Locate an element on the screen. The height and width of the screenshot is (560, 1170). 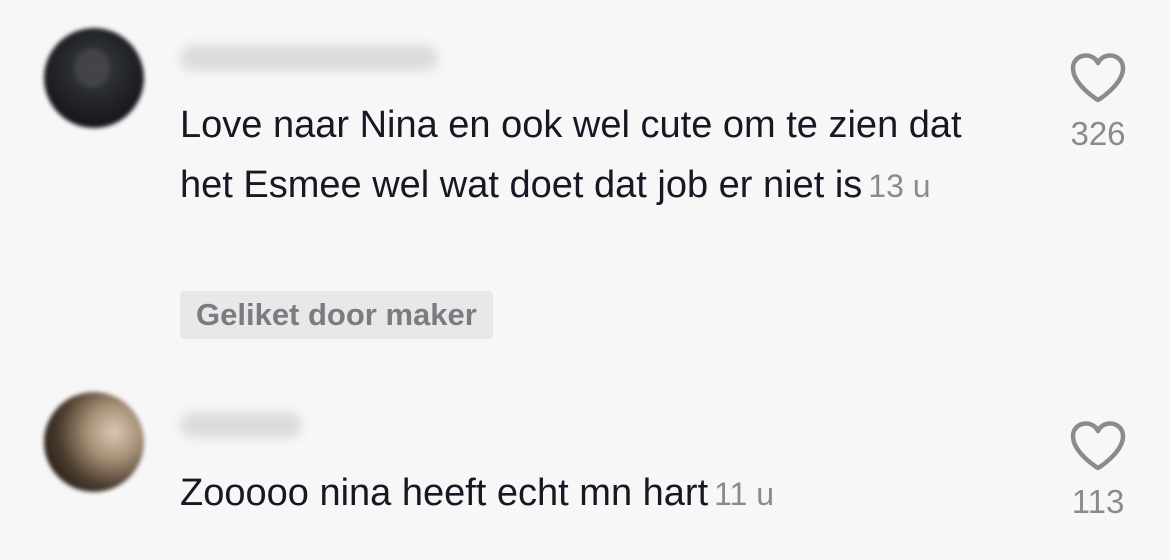
like-button: 326 is located at coordinates (1098, 103).